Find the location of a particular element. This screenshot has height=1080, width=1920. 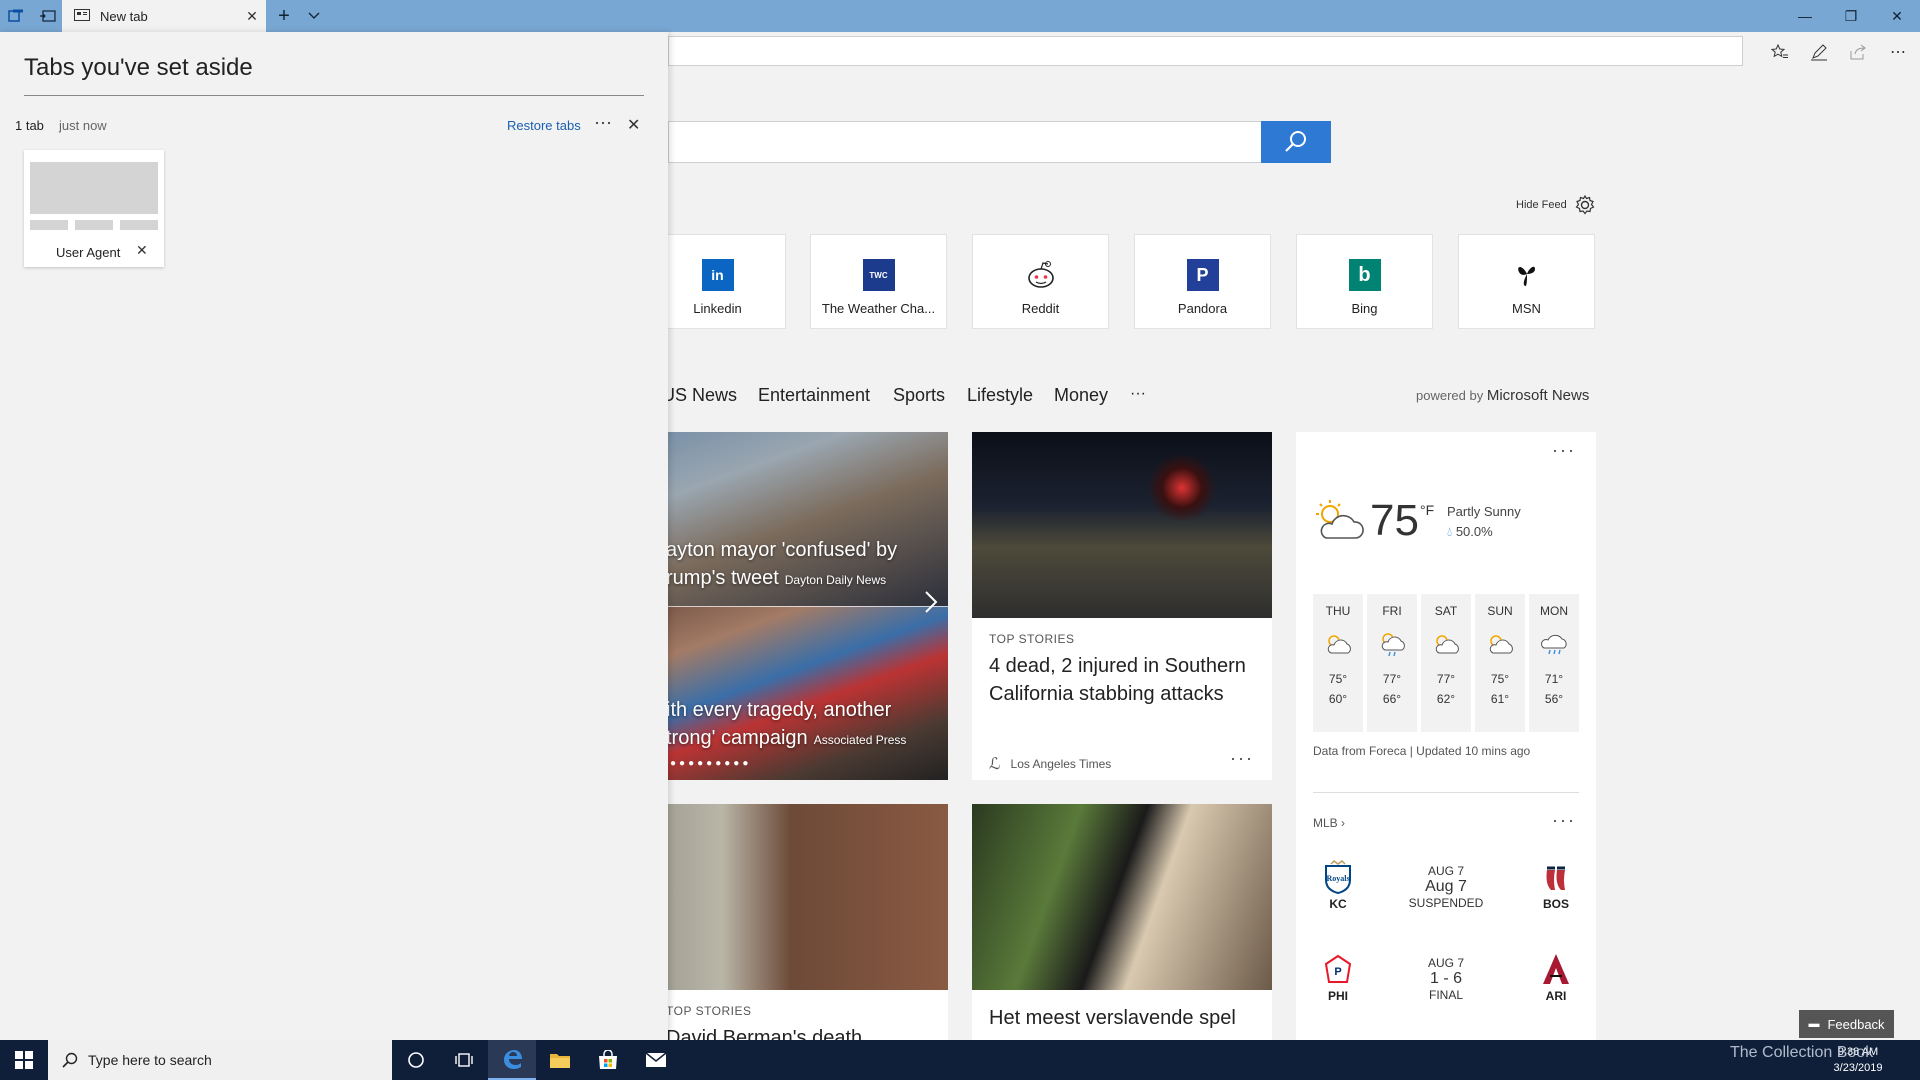

restore-button: ❐ is located at coordinates (1851, 16).